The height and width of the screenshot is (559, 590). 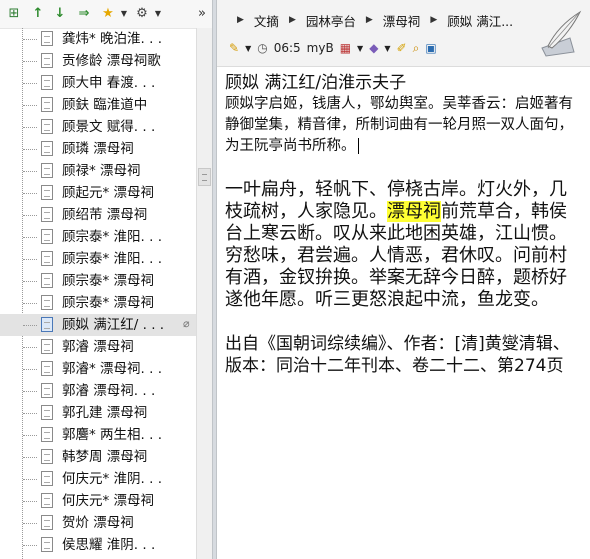 I want to click on tree-item: 郭孔建 漂母祠, so click(x=98, y=413).